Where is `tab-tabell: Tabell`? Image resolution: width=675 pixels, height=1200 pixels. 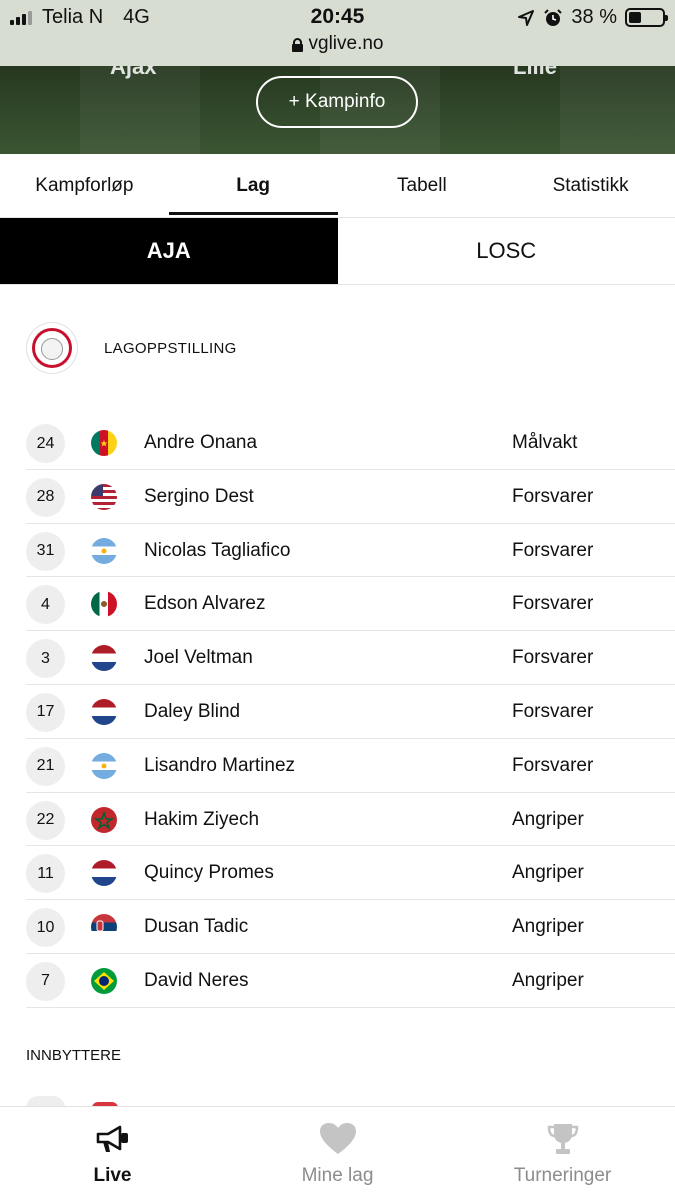
tab-tabell: Tabell is located at coordinates (422, 185).